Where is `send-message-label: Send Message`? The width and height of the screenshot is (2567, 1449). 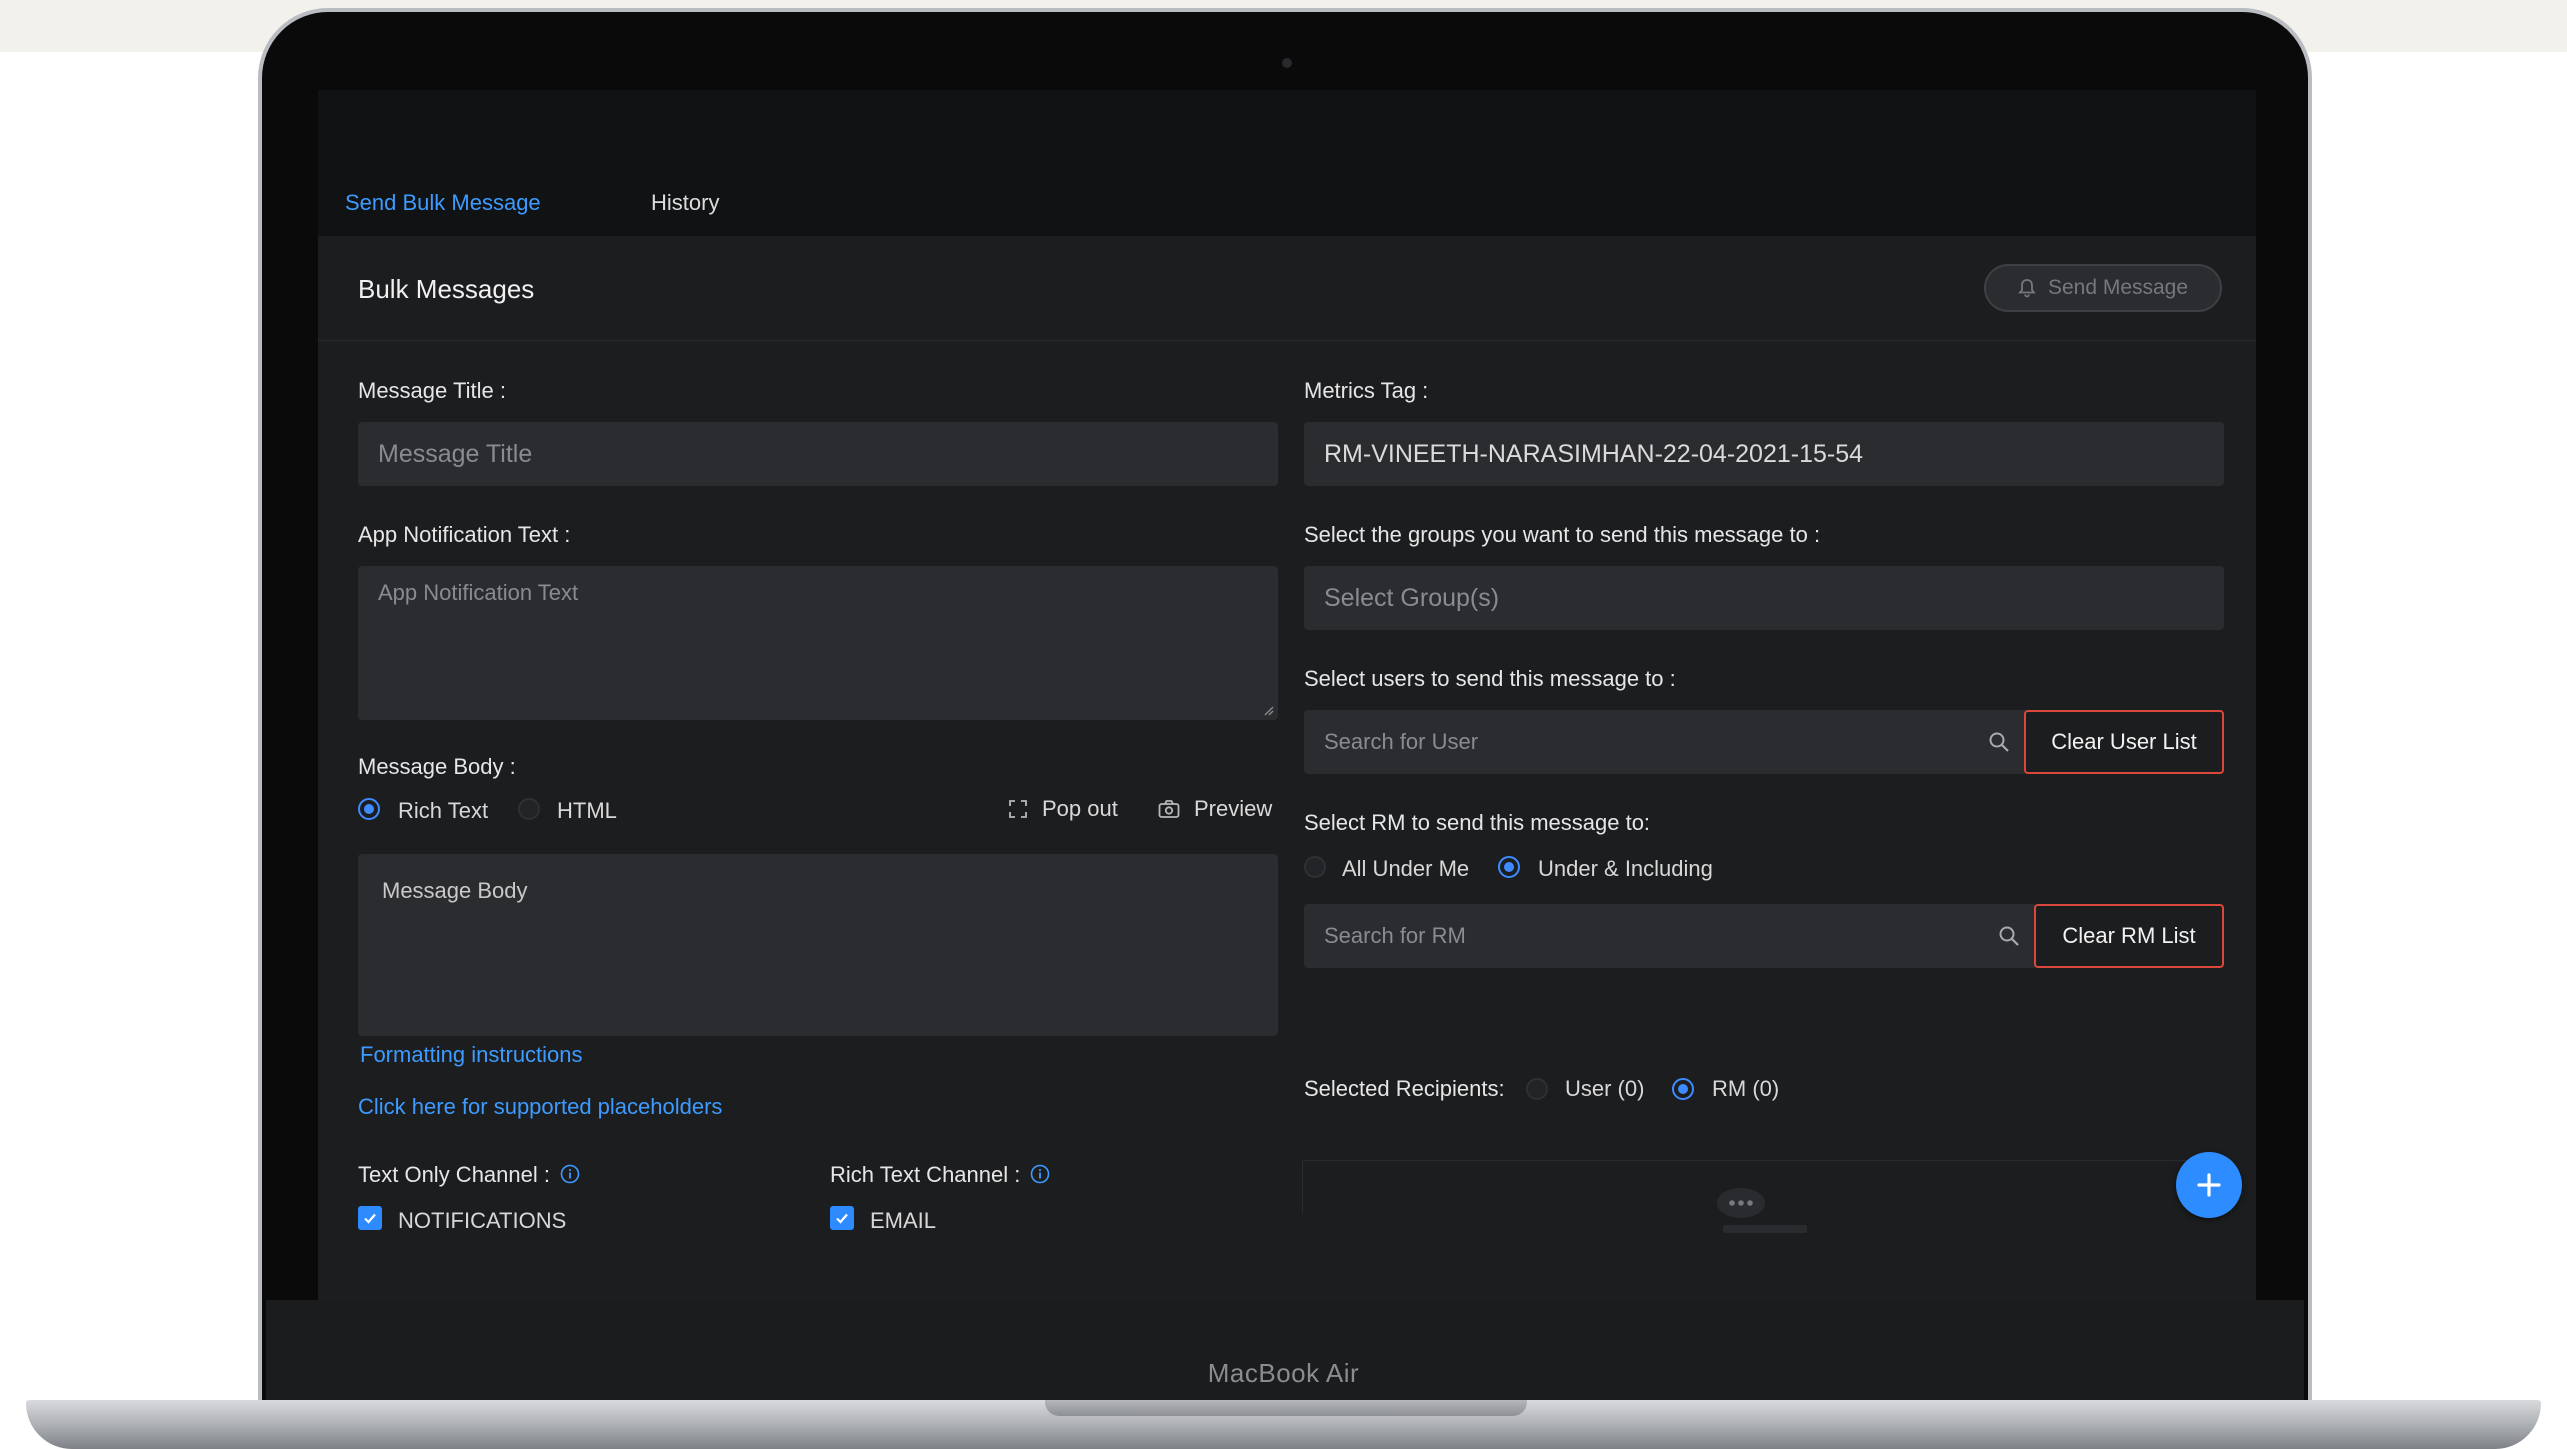
send-message-label: Send Message is located at coordinates (2118, 287).